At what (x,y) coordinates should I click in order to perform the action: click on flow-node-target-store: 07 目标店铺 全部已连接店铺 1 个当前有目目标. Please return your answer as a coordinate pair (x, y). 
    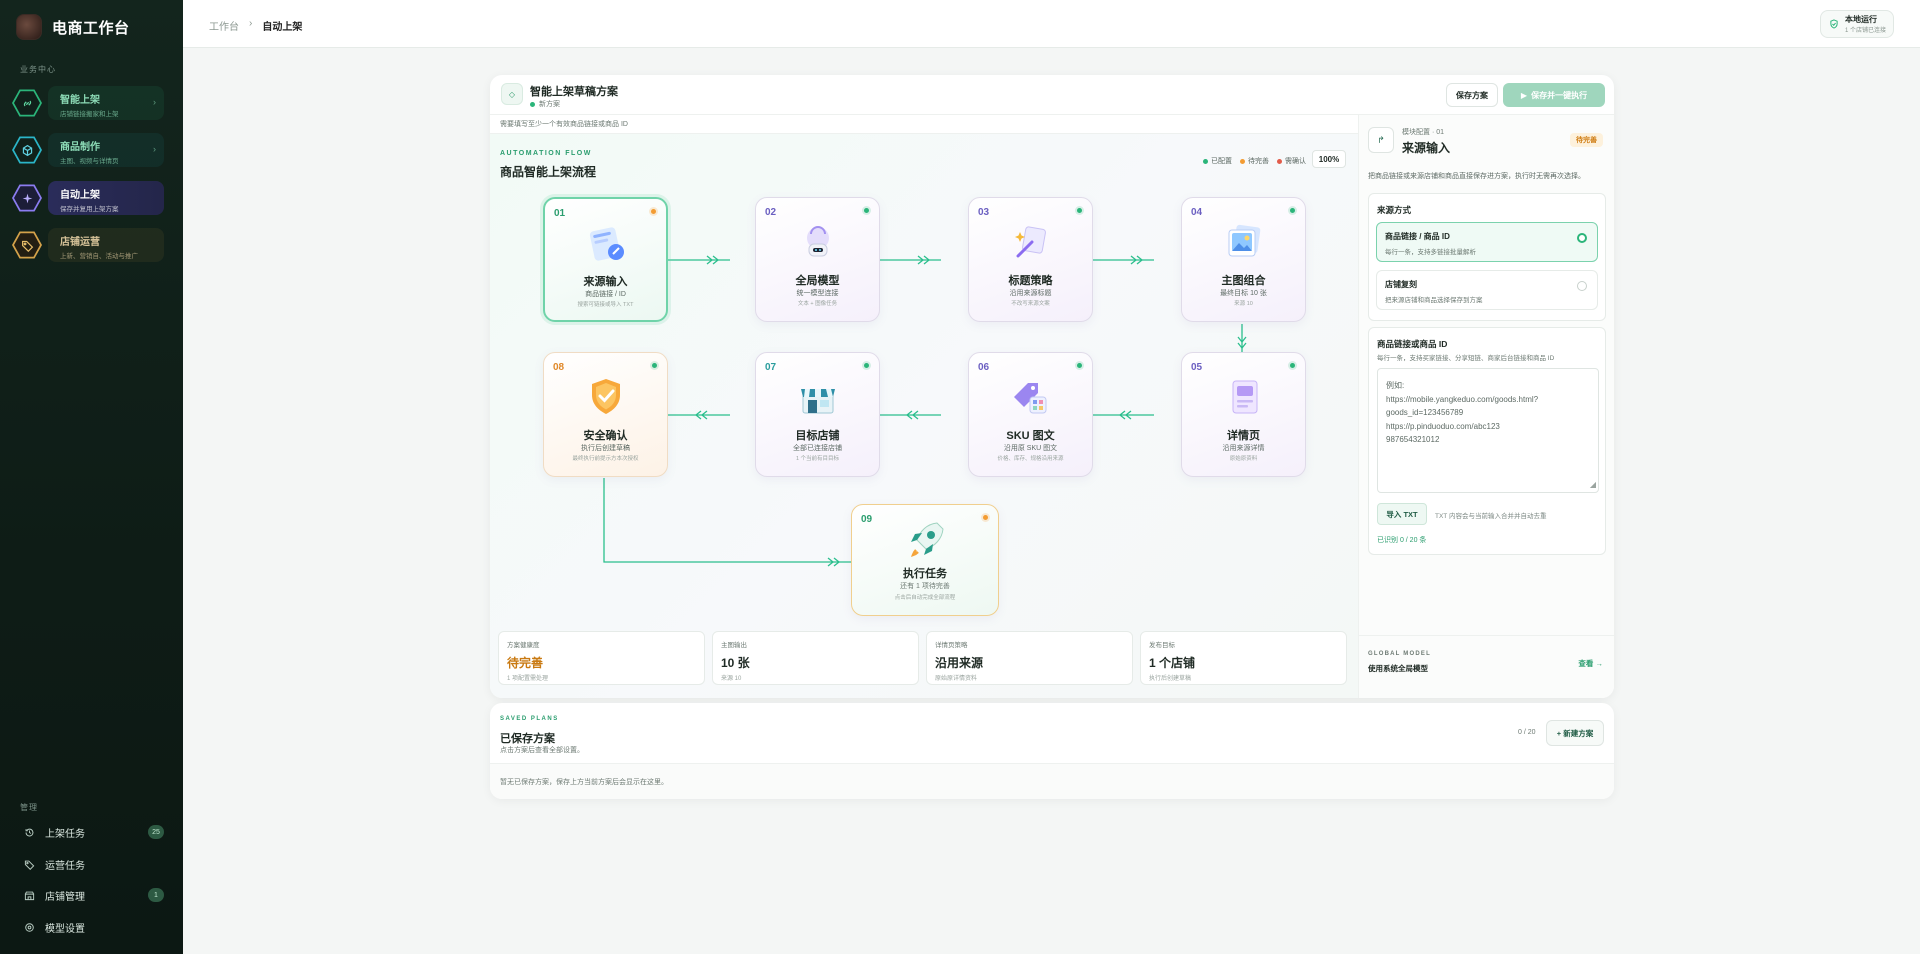
    Looking at the image, I should click on (817, 414).